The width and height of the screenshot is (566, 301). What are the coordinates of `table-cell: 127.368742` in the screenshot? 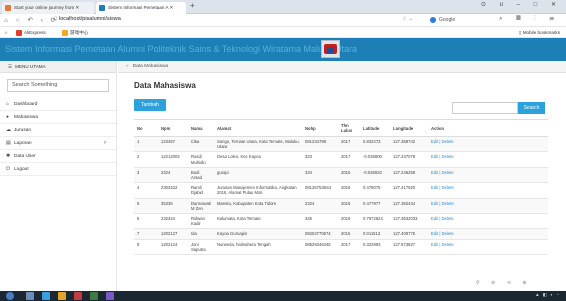 It's located at (409, 144).